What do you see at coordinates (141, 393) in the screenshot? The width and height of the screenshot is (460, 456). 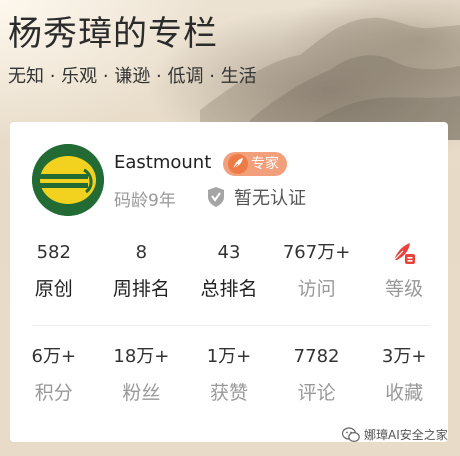 I see `stat-label: 粉丝` at bounding box center [141, 393].